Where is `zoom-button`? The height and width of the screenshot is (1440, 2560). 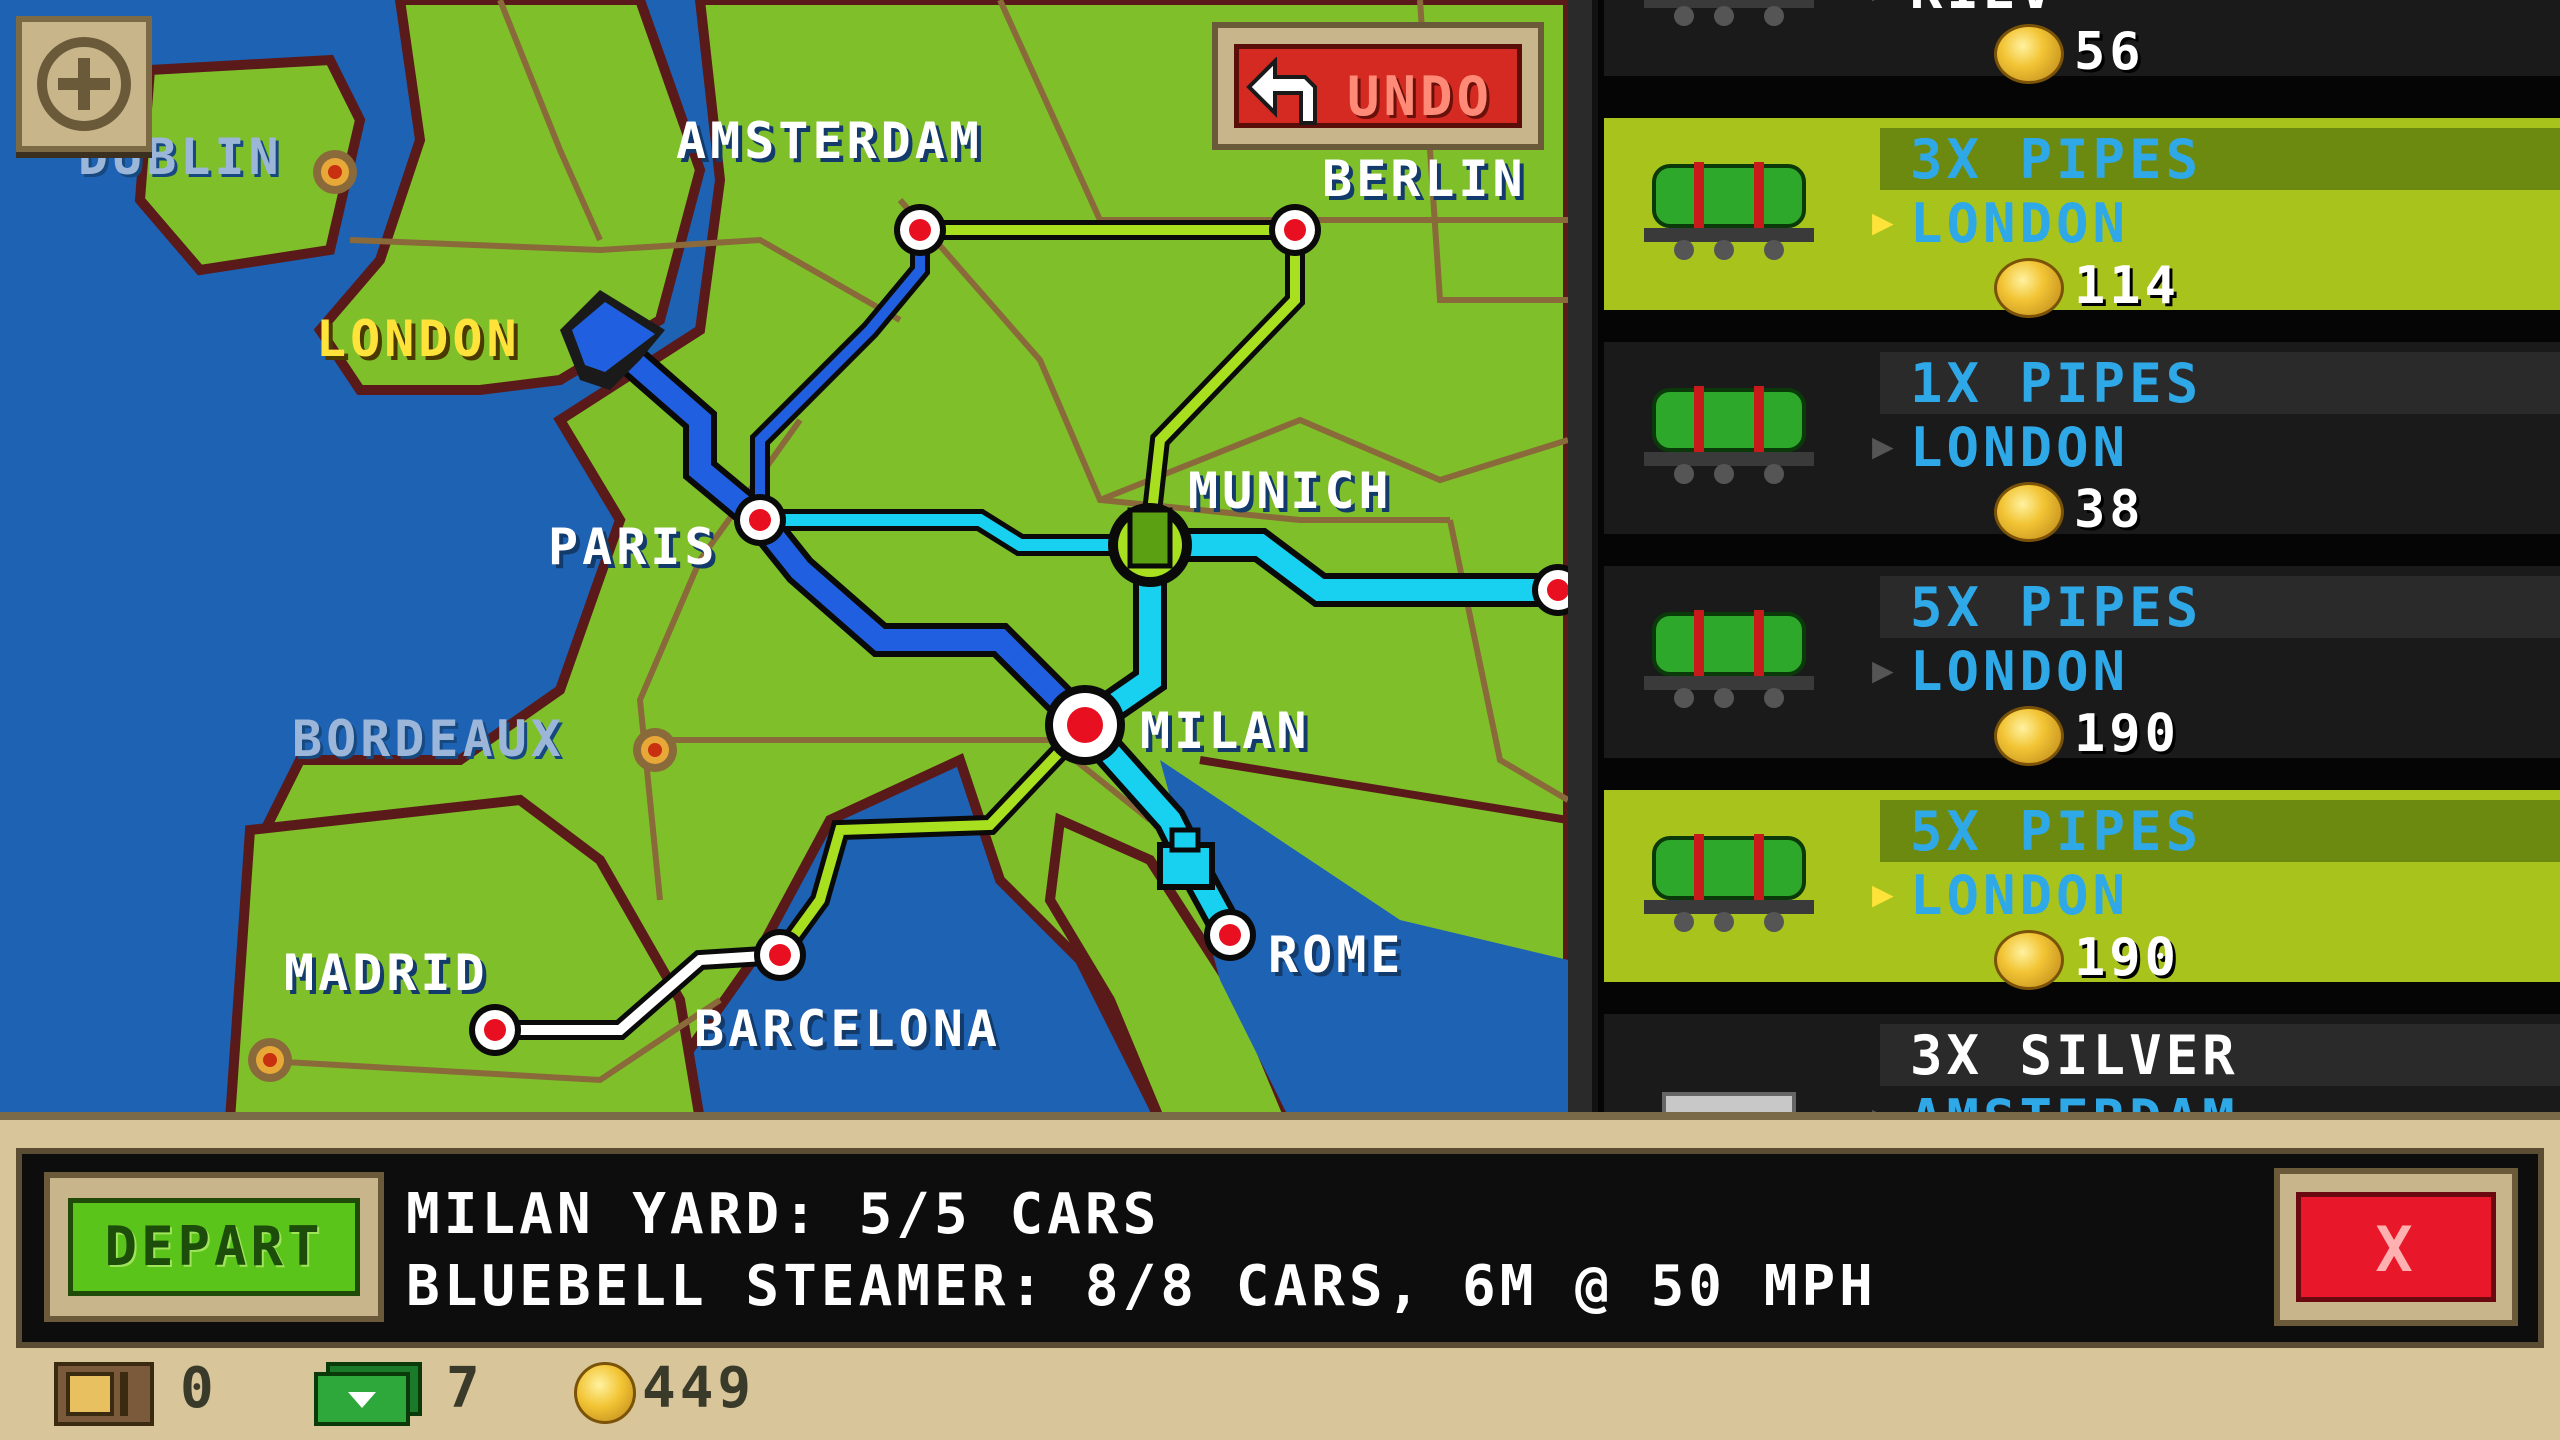
zoom-button is located at coordinates (84, 84).